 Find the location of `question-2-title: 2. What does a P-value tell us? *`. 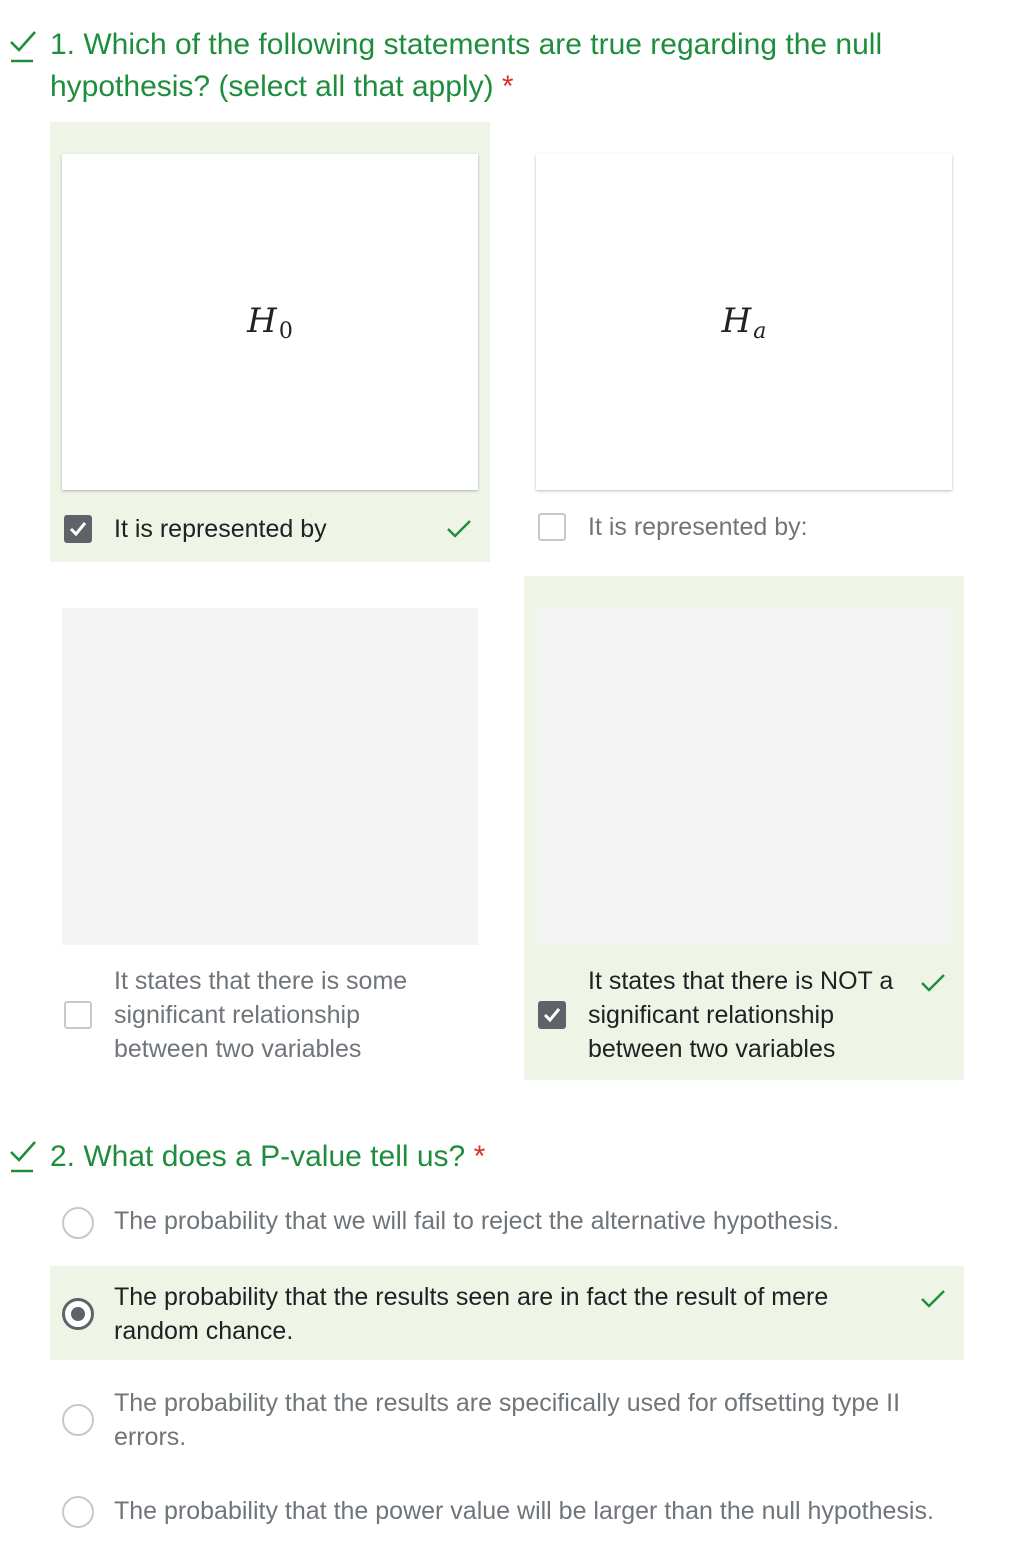

question-2-title: 2. What does a P-value tell us? * is located at coordinates (268, 1156).